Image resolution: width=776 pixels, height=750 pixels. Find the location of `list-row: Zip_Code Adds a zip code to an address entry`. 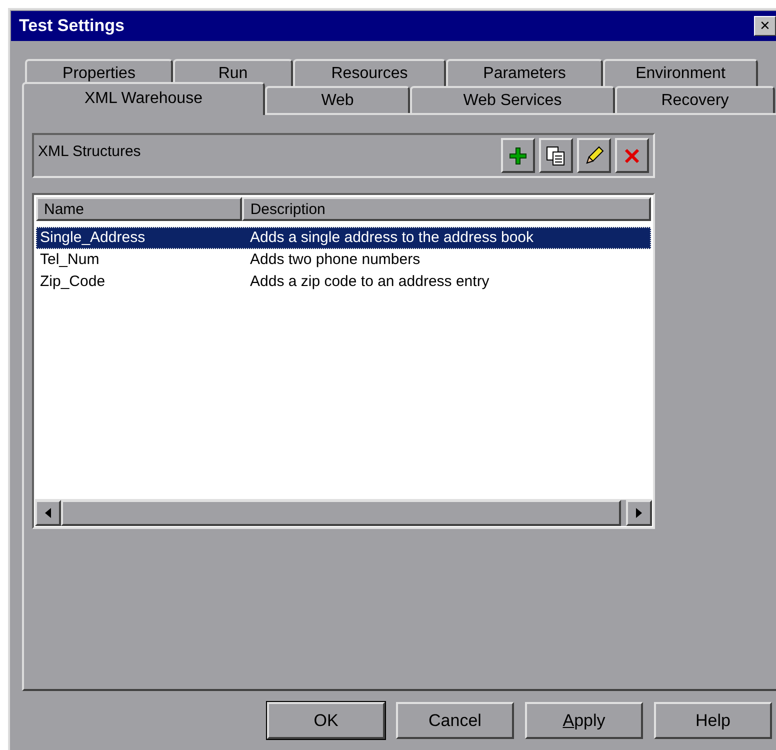

list-row: Zip_Code Adds a zip code to an address entry is located at coordinates (343, 282).